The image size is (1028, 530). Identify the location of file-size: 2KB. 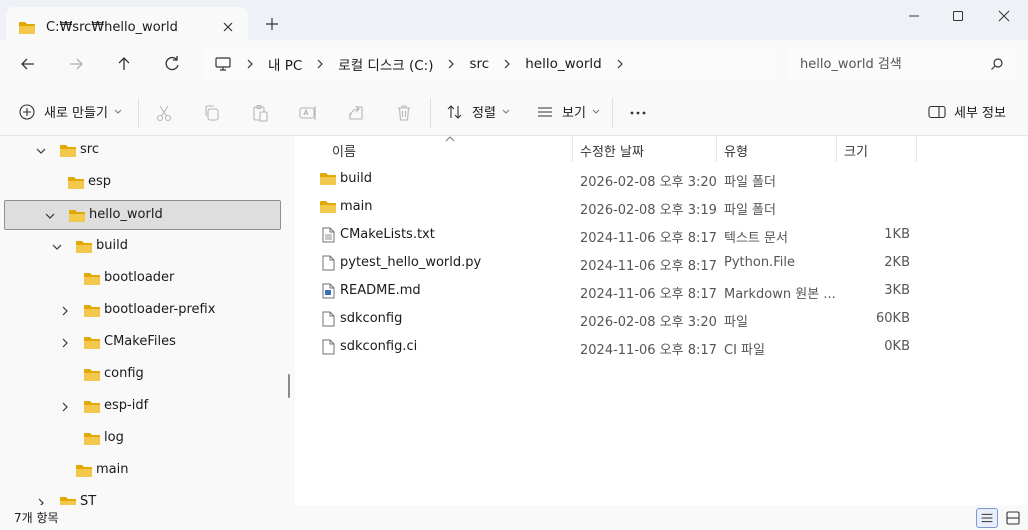
(897, 262).